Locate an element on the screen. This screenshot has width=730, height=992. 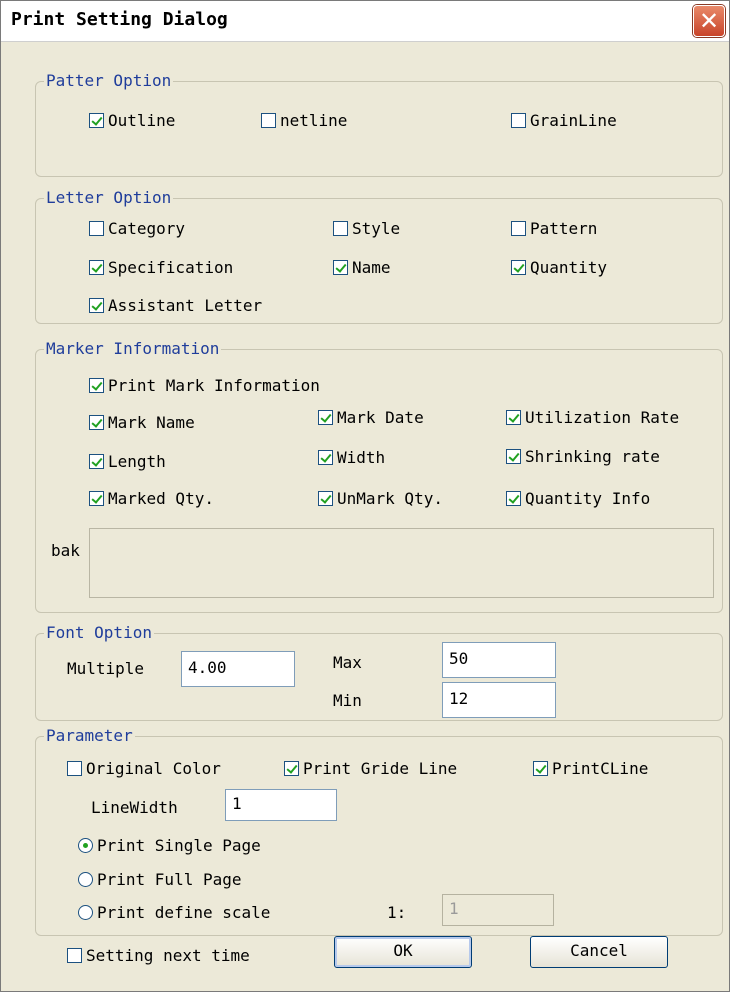
category-label: Category is located at coordinates (147, 228).